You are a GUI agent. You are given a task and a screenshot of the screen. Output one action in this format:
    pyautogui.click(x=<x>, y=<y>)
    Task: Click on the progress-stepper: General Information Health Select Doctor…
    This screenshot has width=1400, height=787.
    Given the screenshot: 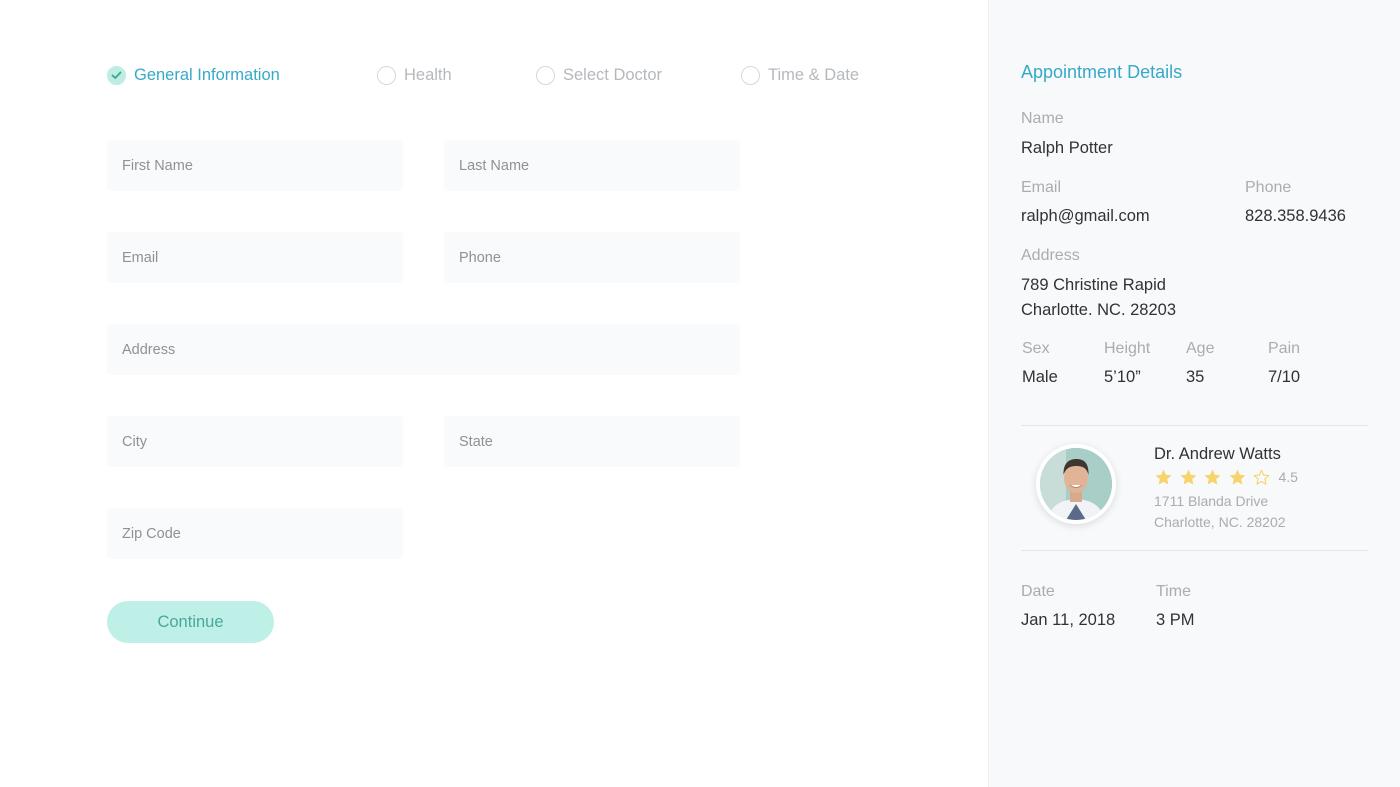 What is the action you would take?
    pyautogui.click(x=507, y=75)
    